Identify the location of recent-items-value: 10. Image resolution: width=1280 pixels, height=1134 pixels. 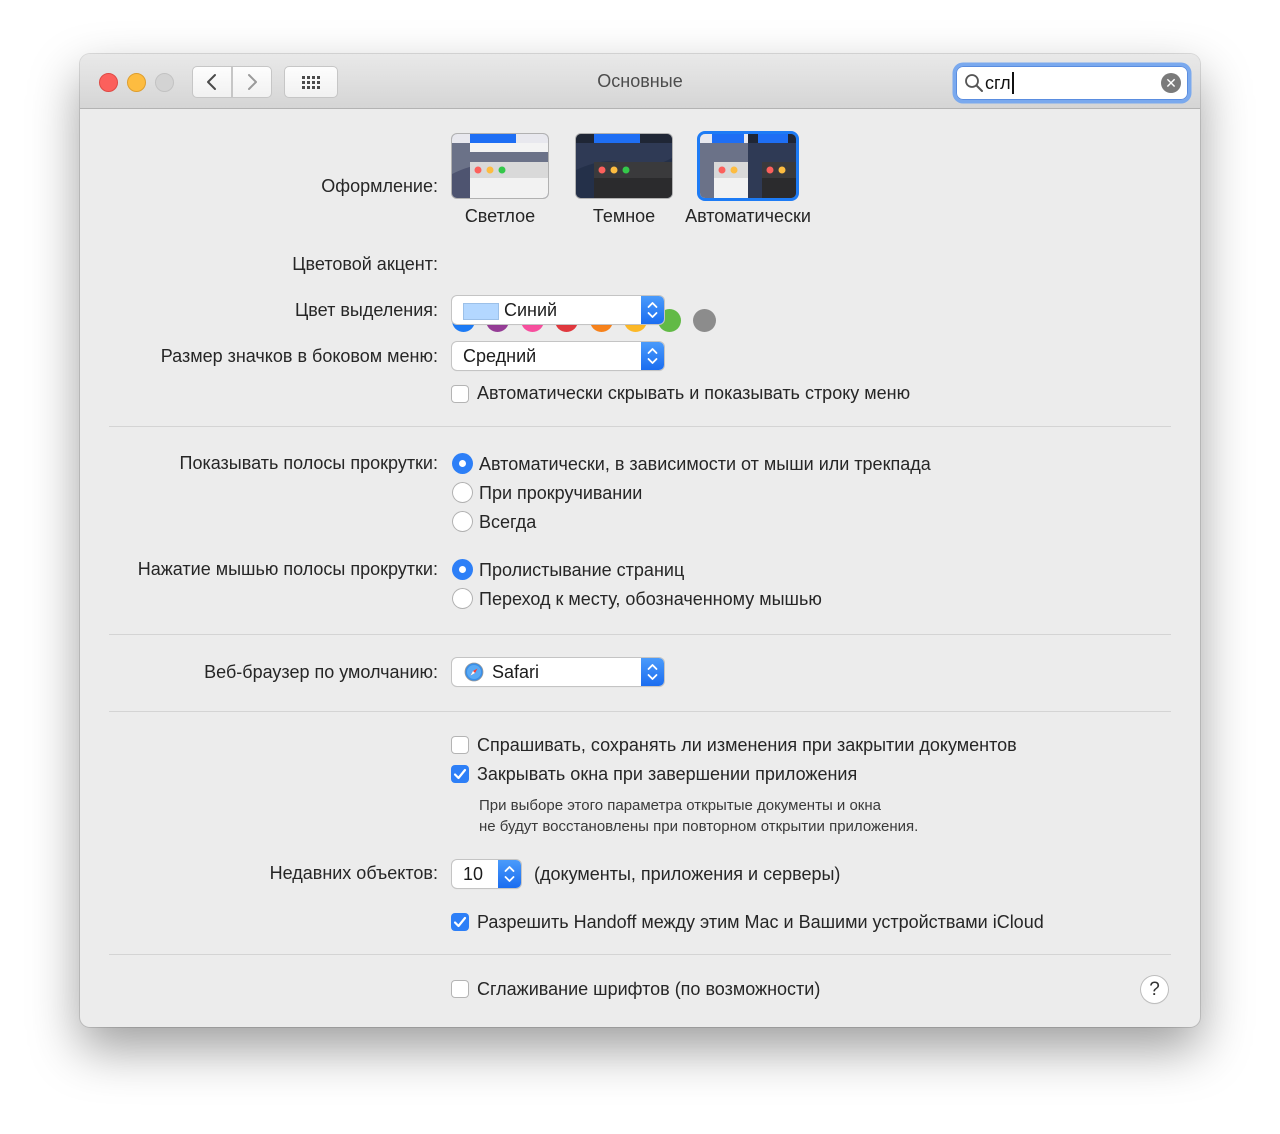
(473, 874).